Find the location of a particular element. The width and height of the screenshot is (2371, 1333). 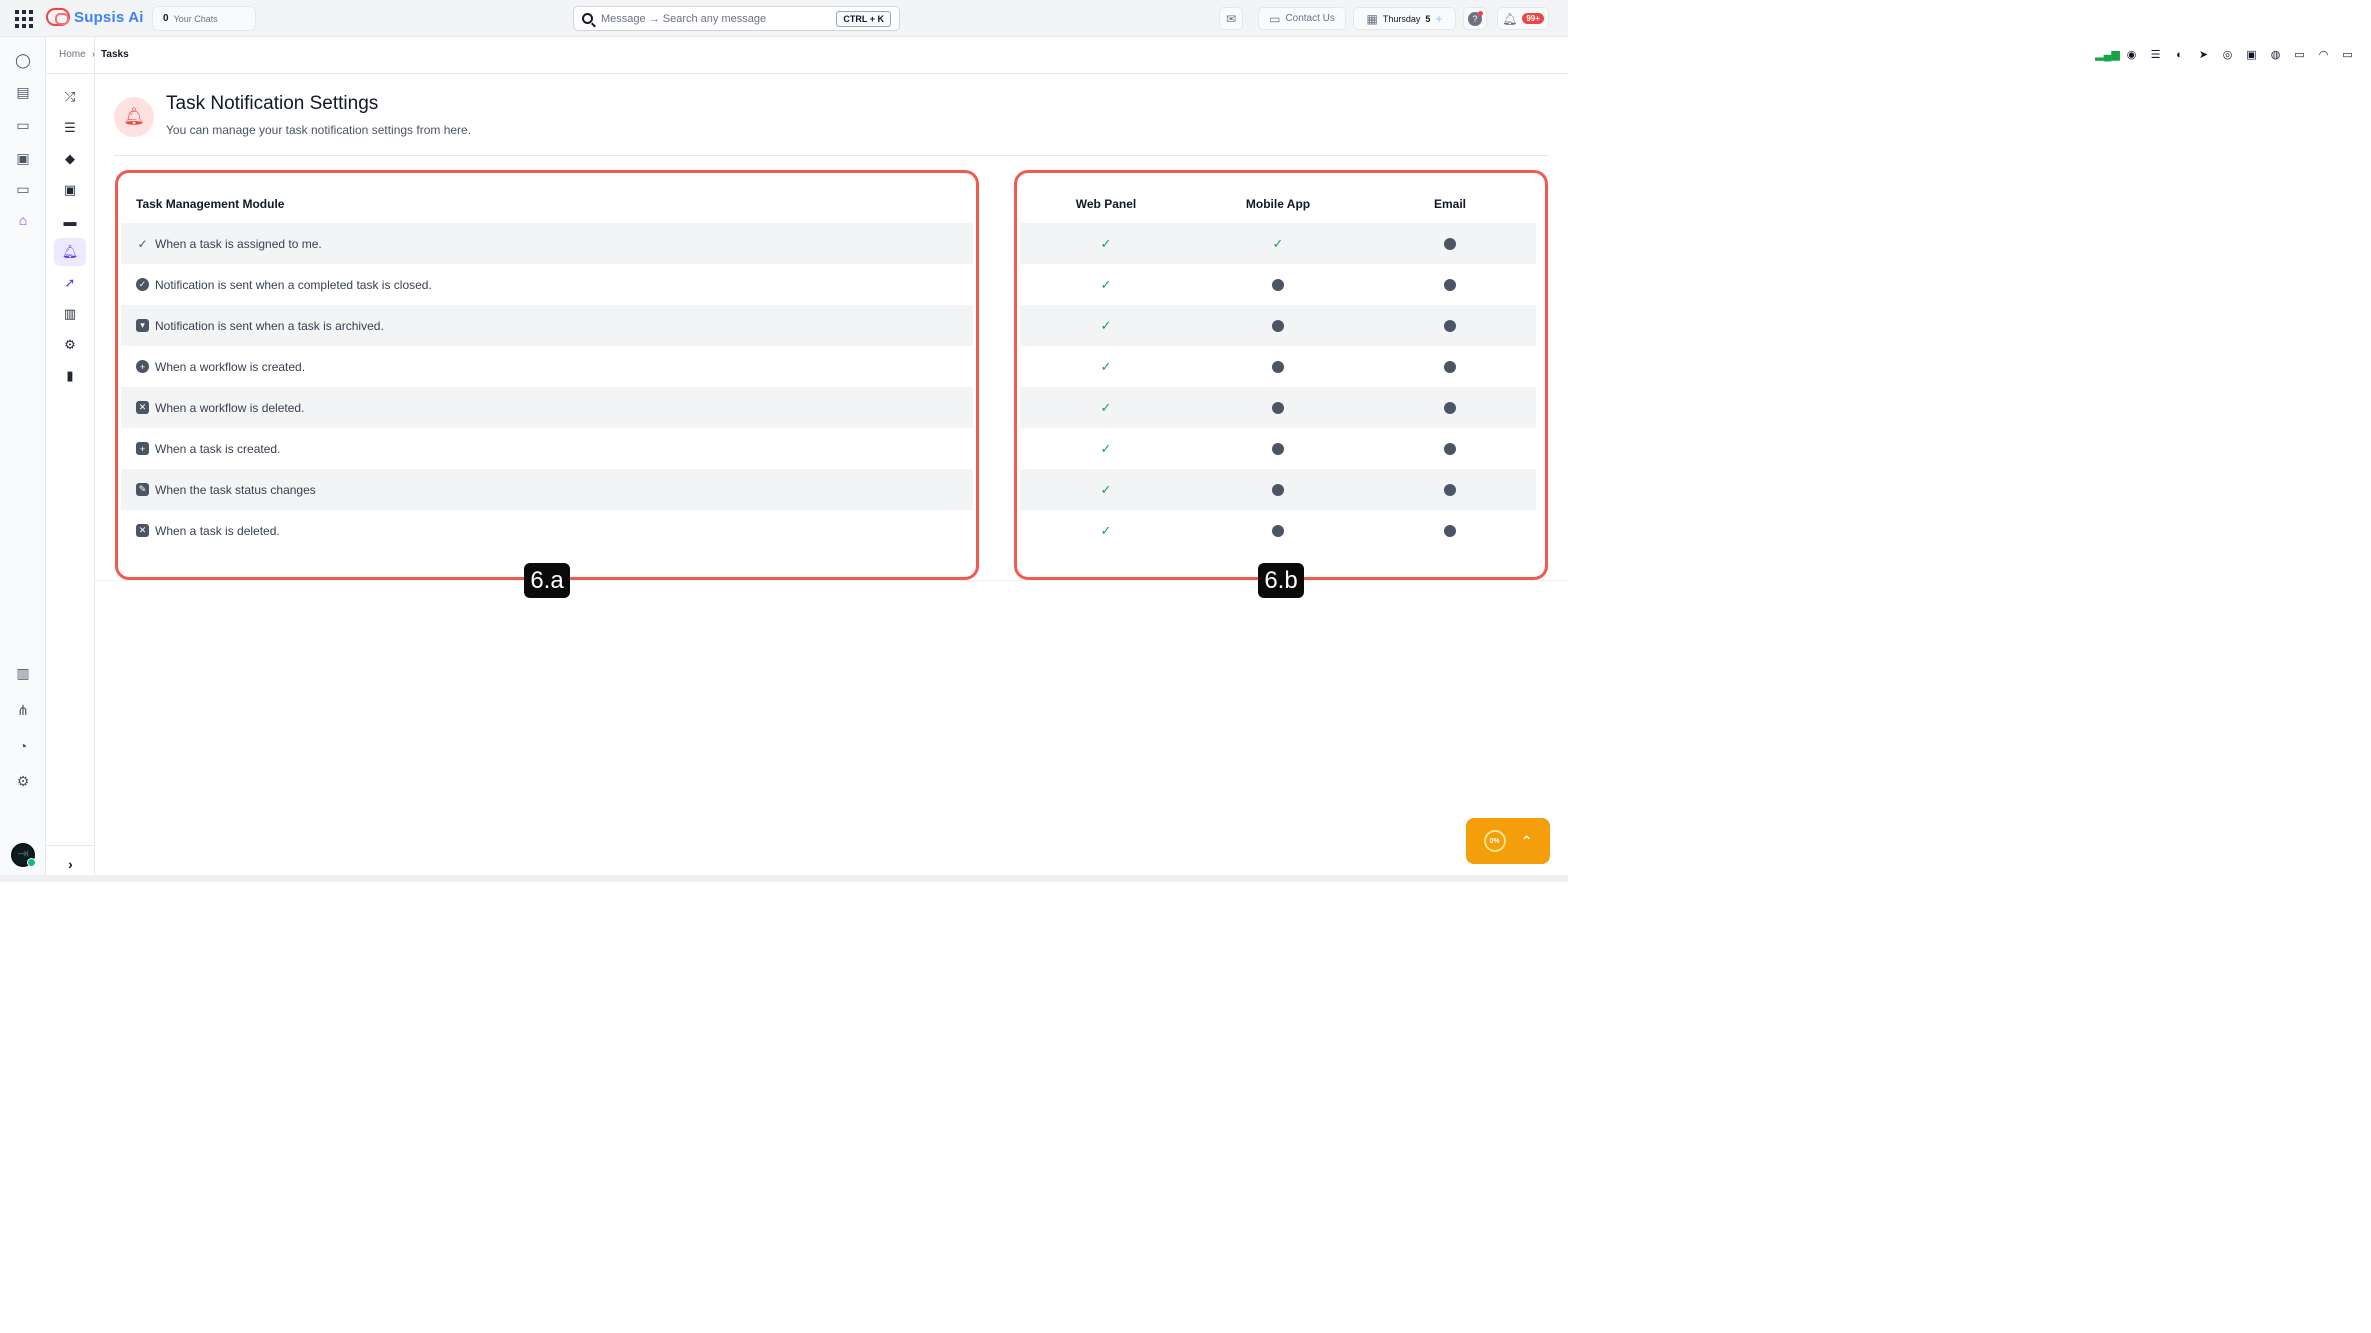

brand-logo: Supsis Ai is located at coordinates (95, 17).